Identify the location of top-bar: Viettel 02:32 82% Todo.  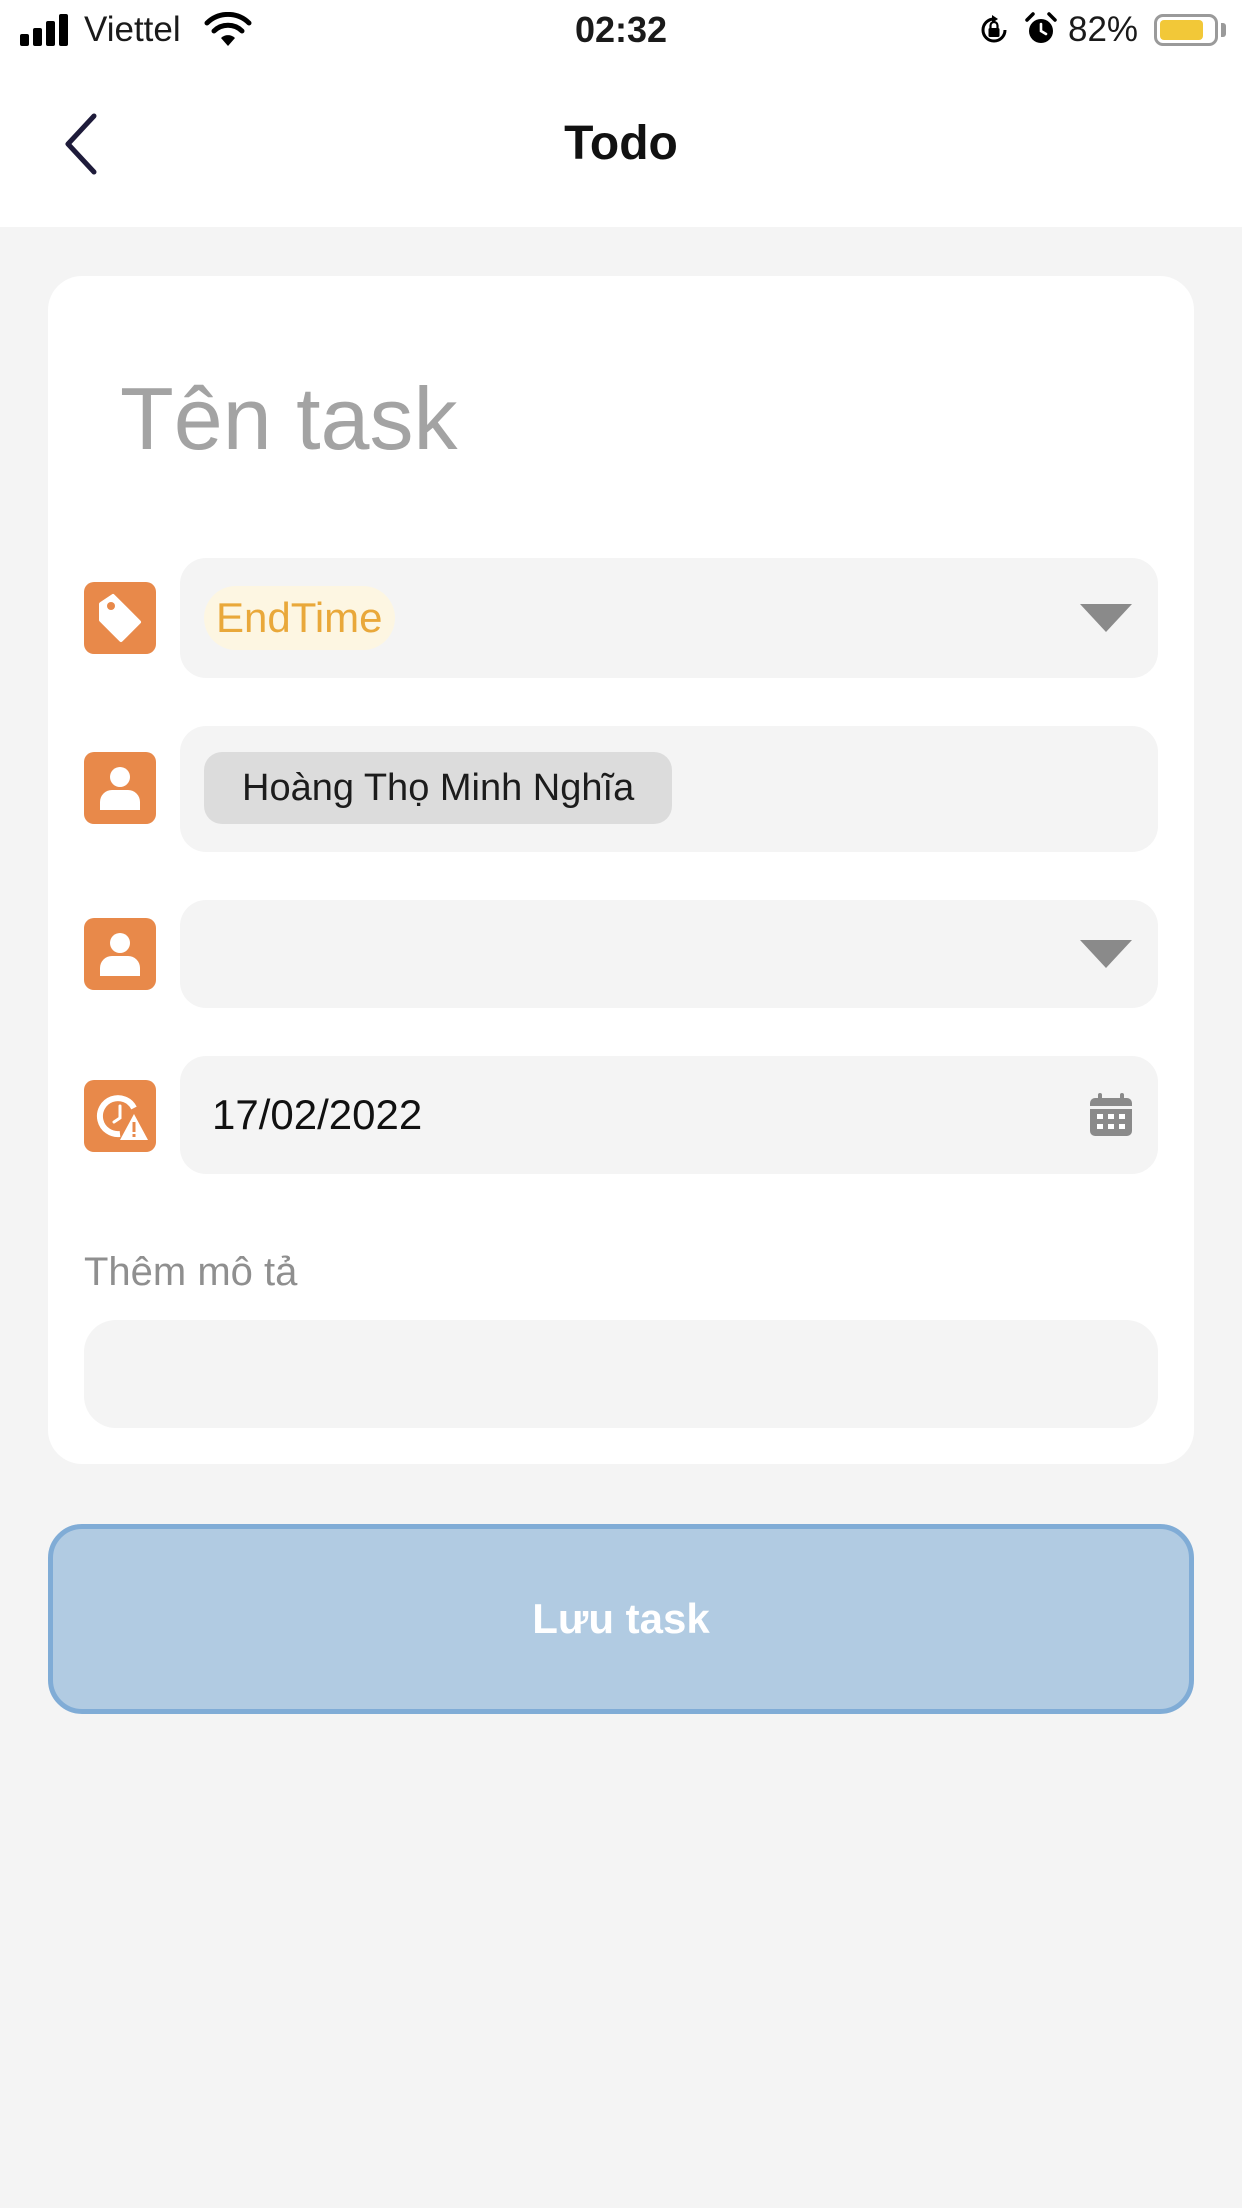
(621, 113).